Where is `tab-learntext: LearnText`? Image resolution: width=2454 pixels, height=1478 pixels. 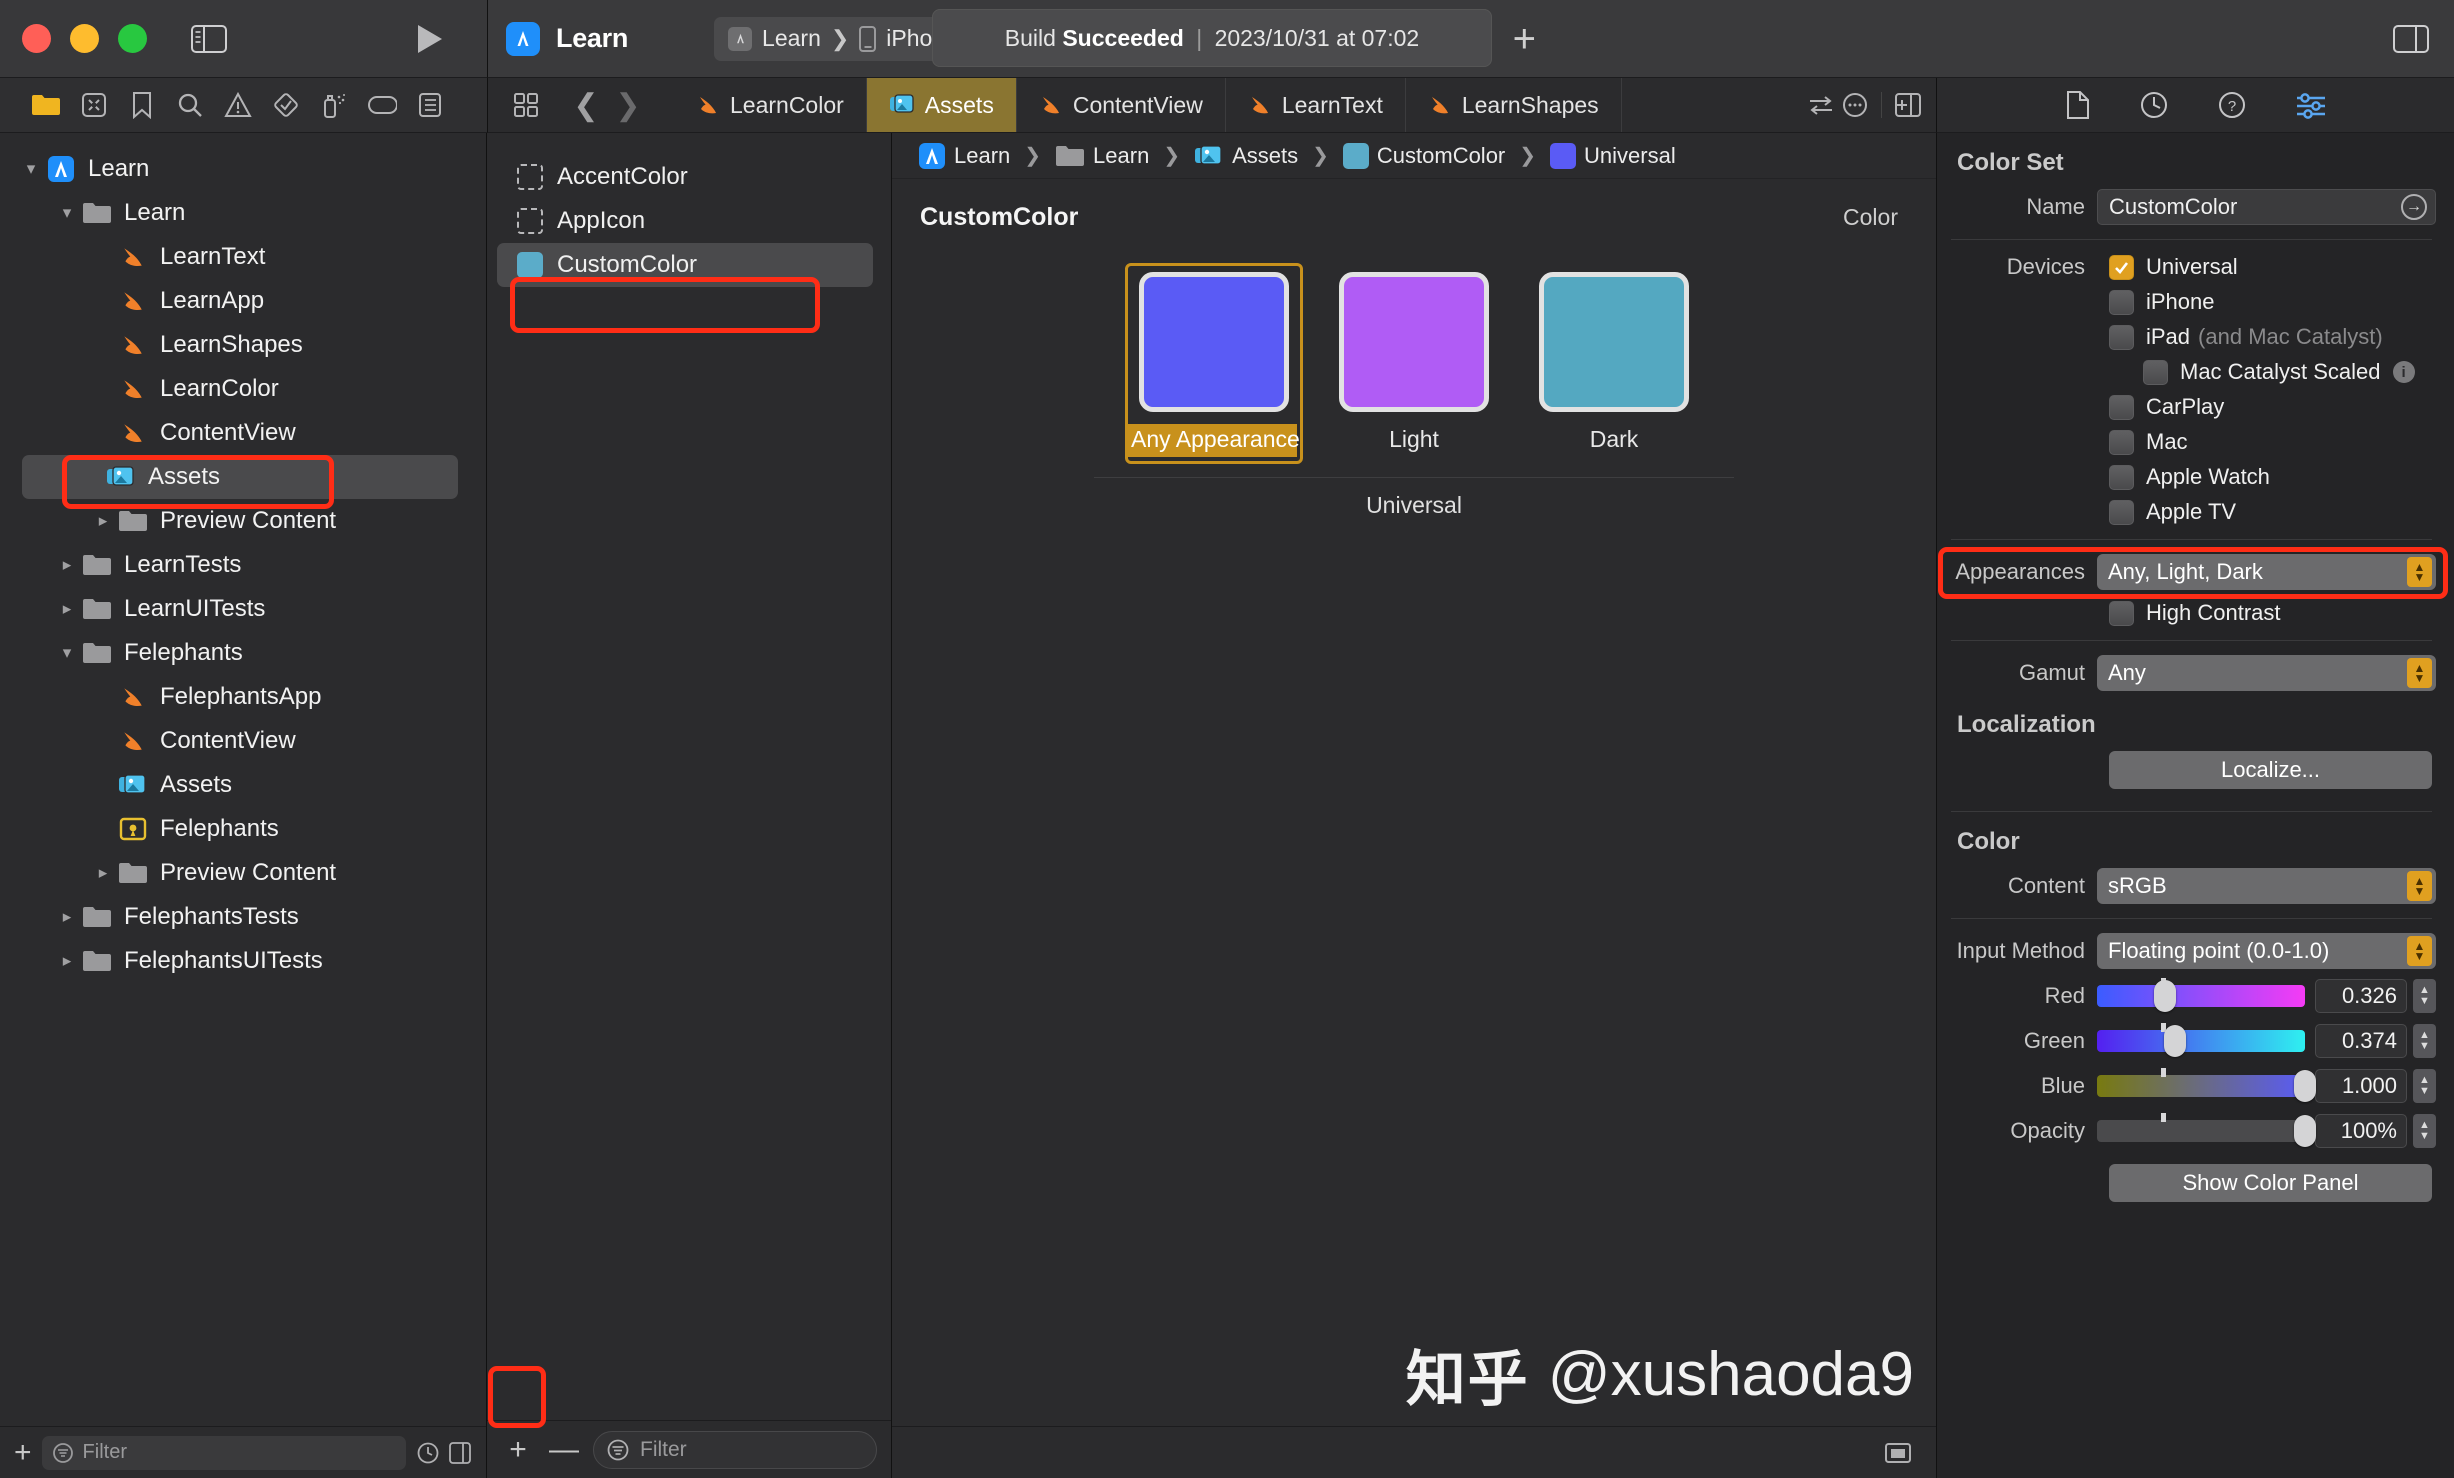 tab-learntext: LearnText is located at coordinates (1316, 105).